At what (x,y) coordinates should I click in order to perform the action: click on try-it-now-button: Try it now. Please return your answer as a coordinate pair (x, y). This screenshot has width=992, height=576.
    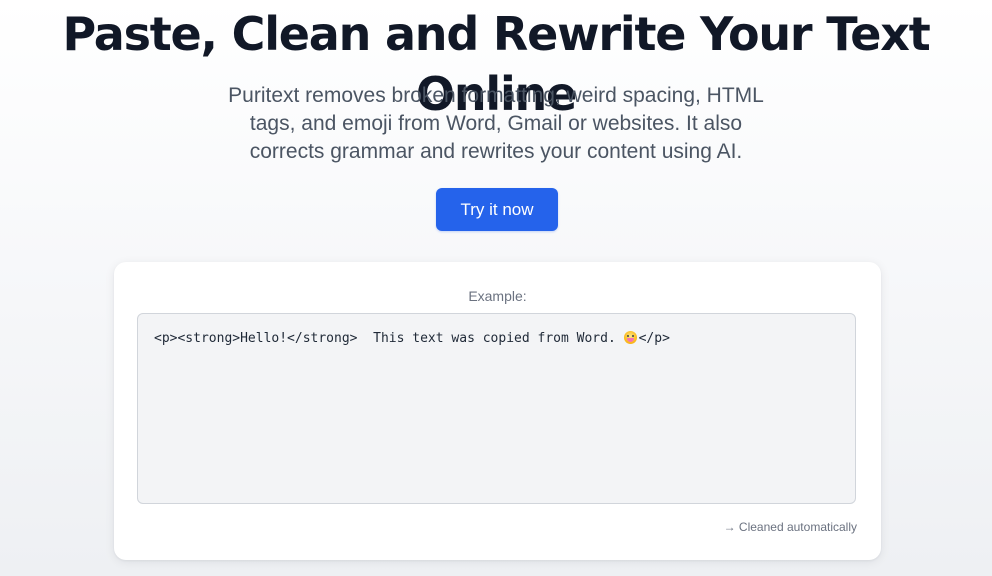
    Looking at the image, I should click on (497, 209).